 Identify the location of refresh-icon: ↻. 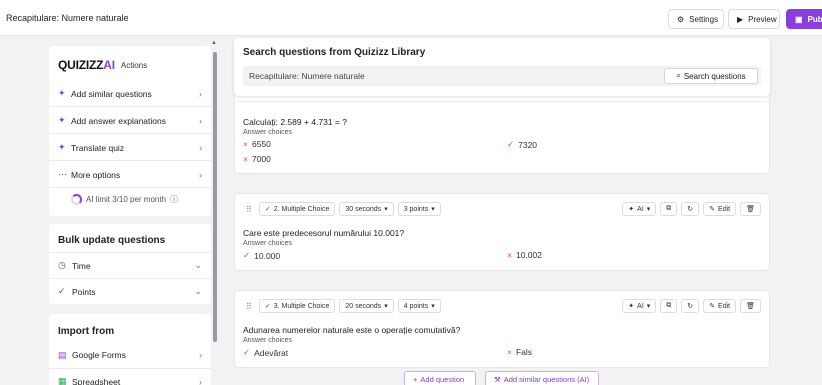
(690, 209).